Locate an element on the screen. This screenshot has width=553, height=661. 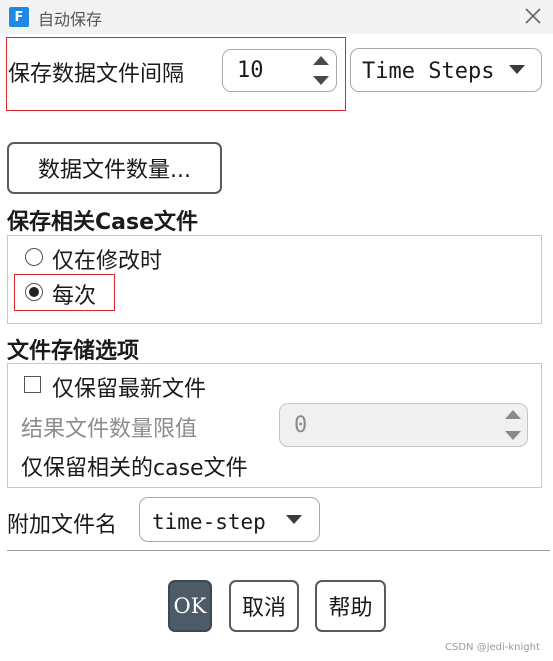
radio-selected-dot is located at coordinates (33, 291).